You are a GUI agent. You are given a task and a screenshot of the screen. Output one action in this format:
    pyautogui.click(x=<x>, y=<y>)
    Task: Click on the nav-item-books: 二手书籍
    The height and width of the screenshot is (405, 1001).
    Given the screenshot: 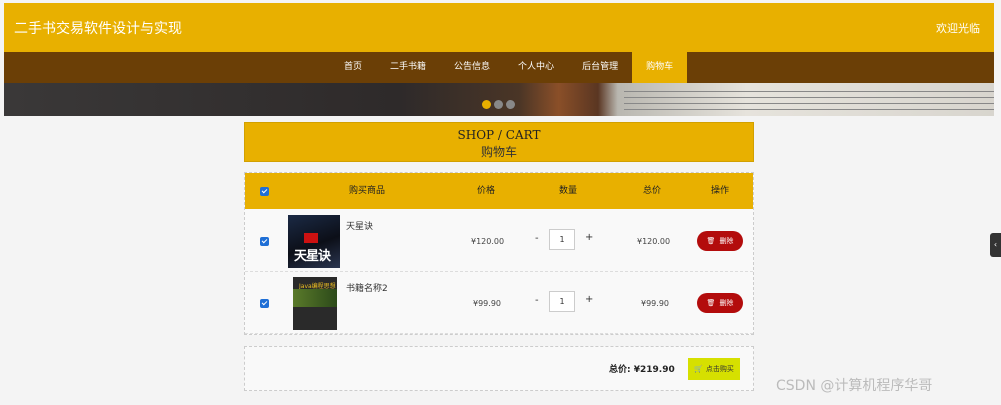 What is the action you would take?
    pyautogui.click(x=408, y=67)
    